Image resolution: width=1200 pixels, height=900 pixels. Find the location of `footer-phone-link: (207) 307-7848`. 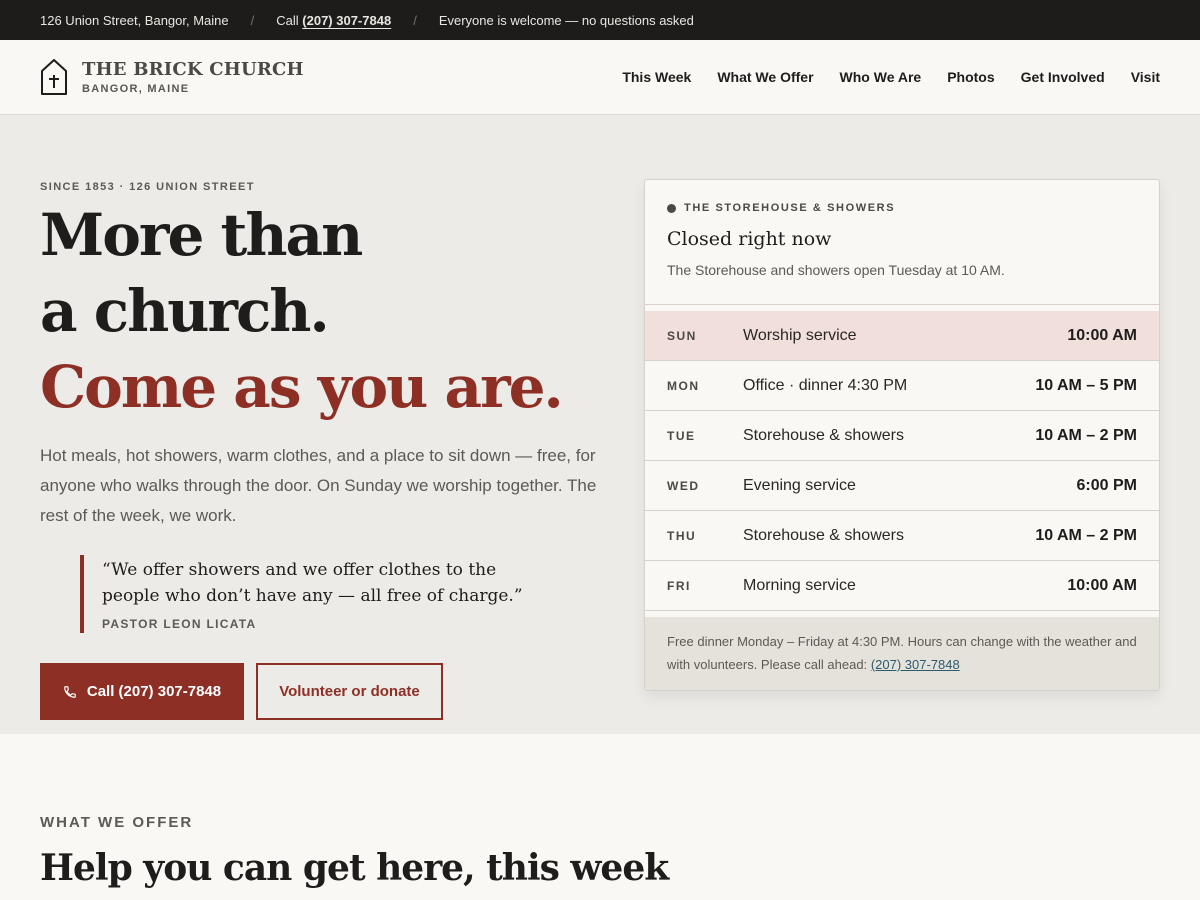

footer-phone-link: (207) 307-7848 is located at coordinates (915, 664).